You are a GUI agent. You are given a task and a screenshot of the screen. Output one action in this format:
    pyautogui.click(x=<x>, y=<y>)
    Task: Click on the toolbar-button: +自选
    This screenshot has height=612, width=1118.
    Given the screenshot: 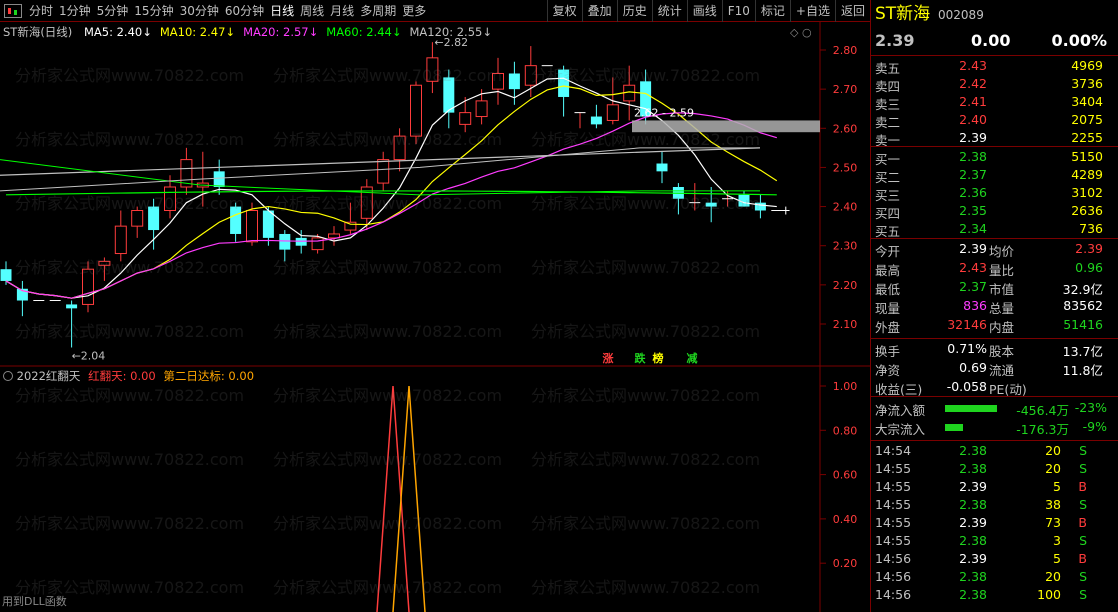 What is the action you would take?
    pyautogui.click(x=812, y=11)
    